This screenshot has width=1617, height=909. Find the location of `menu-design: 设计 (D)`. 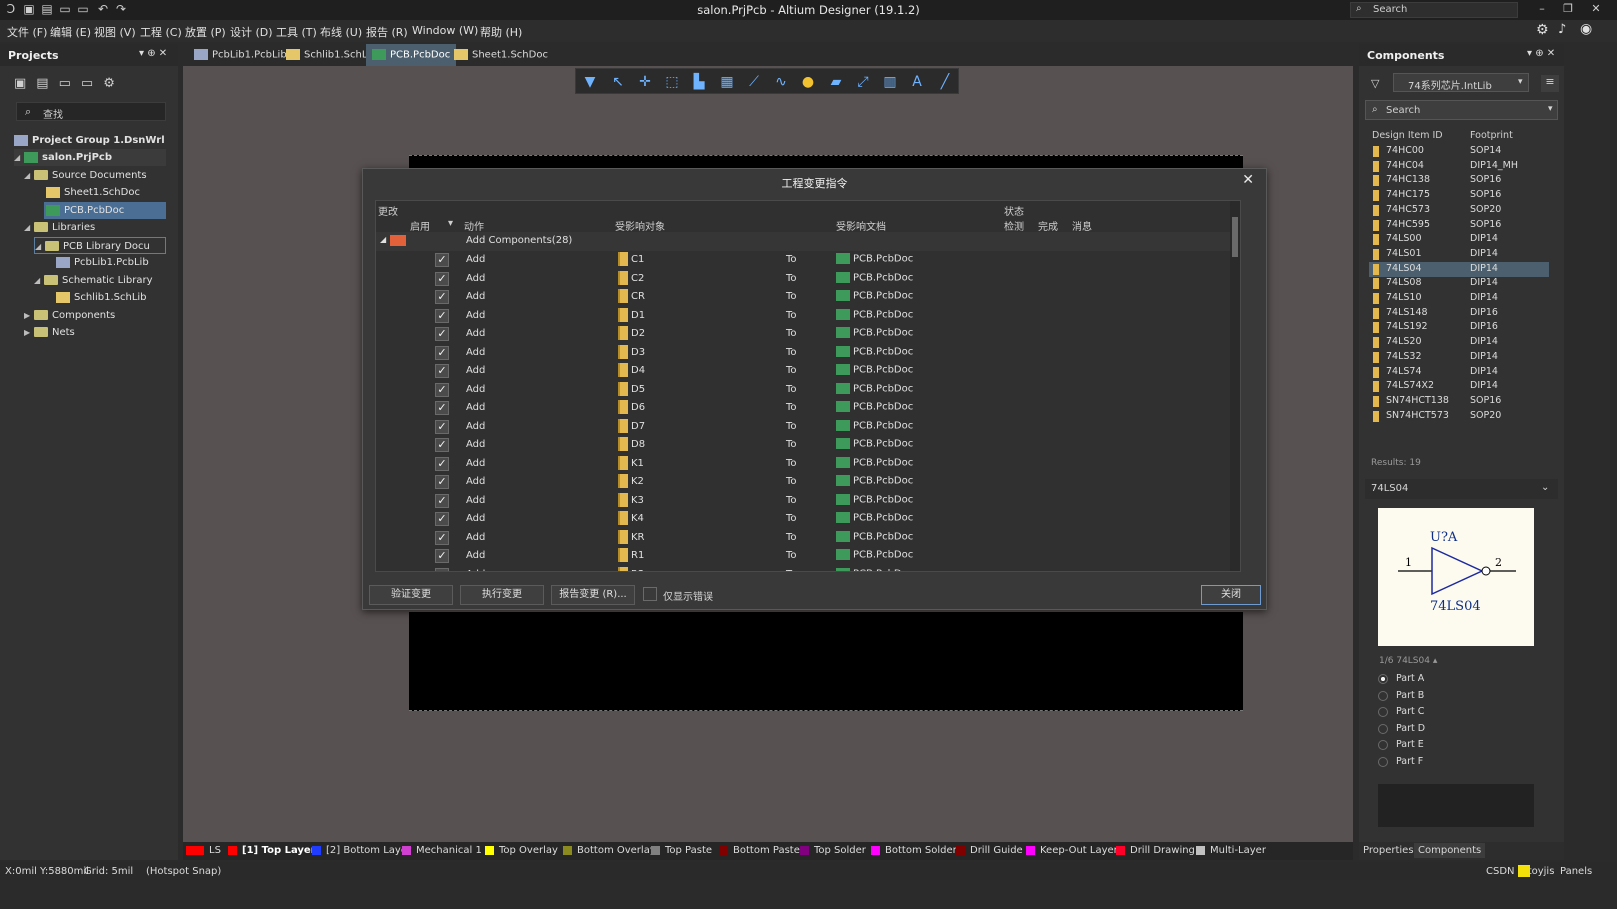

menu-design: 设计 (D) is located at coordinates (251, 32).